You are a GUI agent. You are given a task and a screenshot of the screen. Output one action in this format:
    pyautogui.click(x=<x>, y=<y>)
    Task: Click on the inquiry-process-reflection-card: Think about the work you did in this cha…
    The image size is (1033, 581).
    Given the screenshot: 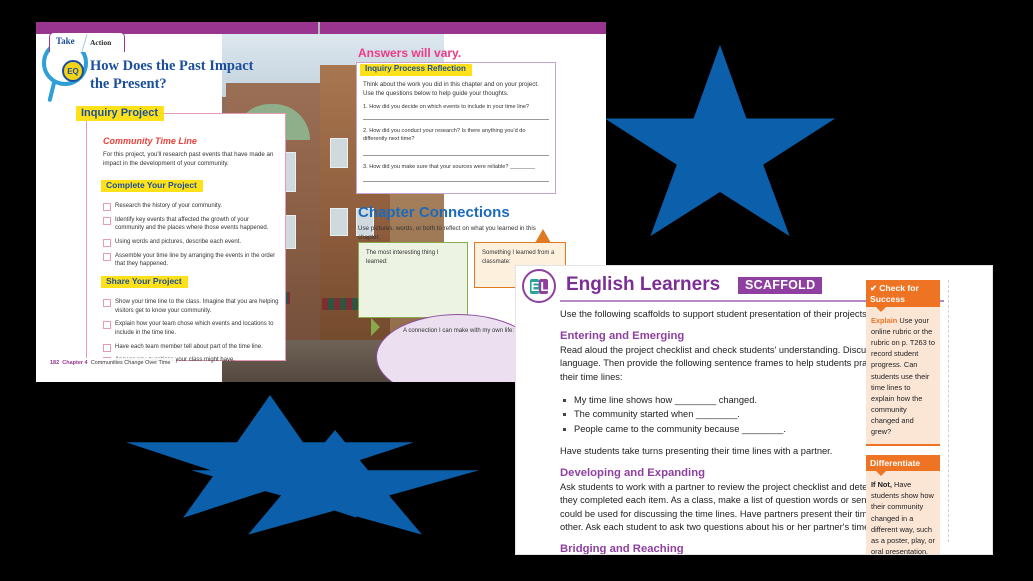 What is the action you would take?
    pyautogui.click(x=456, y=128)
    